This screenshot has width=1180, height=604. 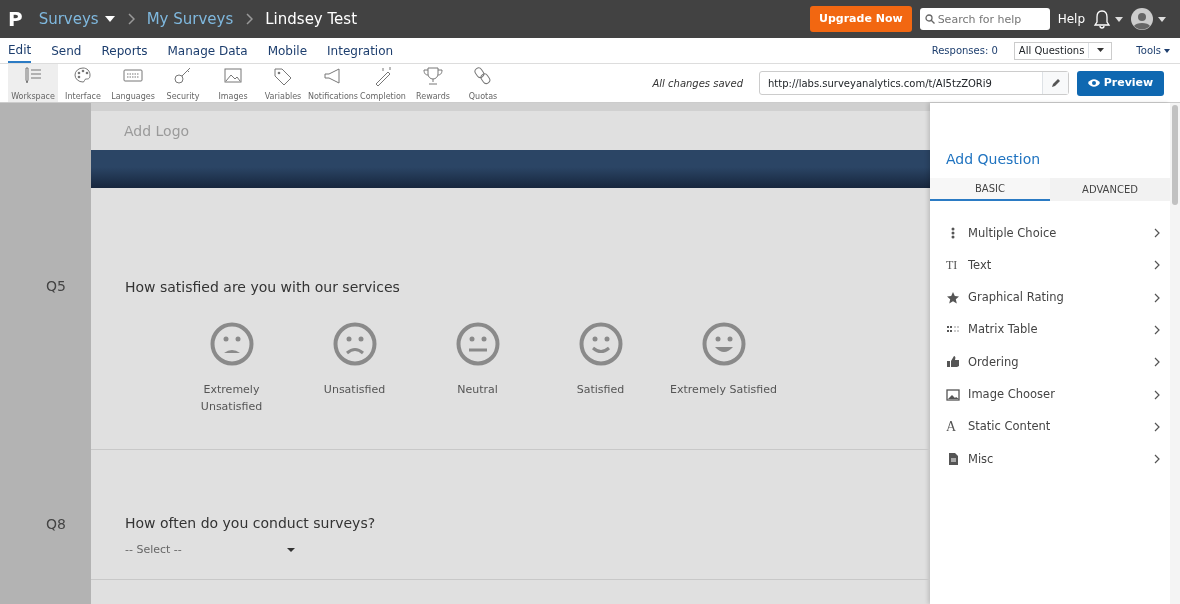 I want to click on option-label: Extremely Unsatisfied, so click(x=231, y=398).